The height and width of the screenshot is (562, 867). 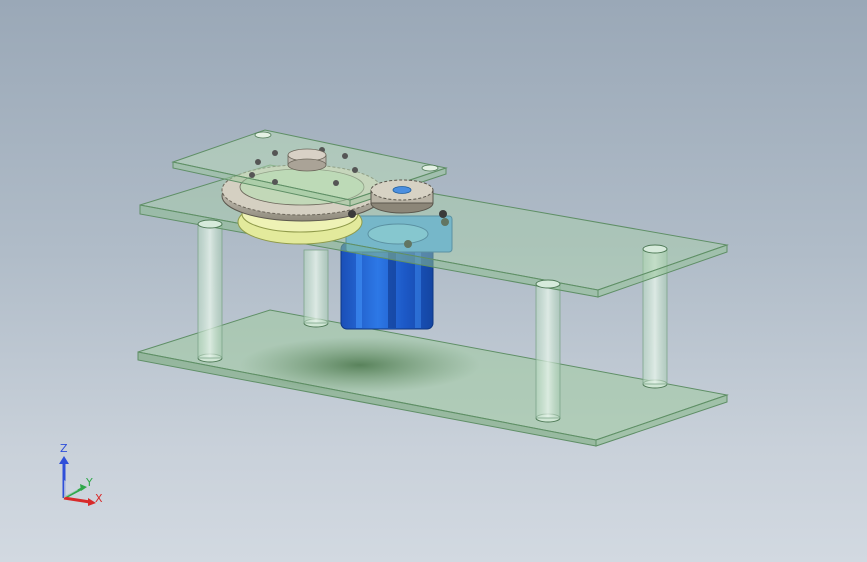 What do you see at coordinates (64, 448) in the screenshot?
I see `z-axis-label: Z` at bounding box center [64, 448].